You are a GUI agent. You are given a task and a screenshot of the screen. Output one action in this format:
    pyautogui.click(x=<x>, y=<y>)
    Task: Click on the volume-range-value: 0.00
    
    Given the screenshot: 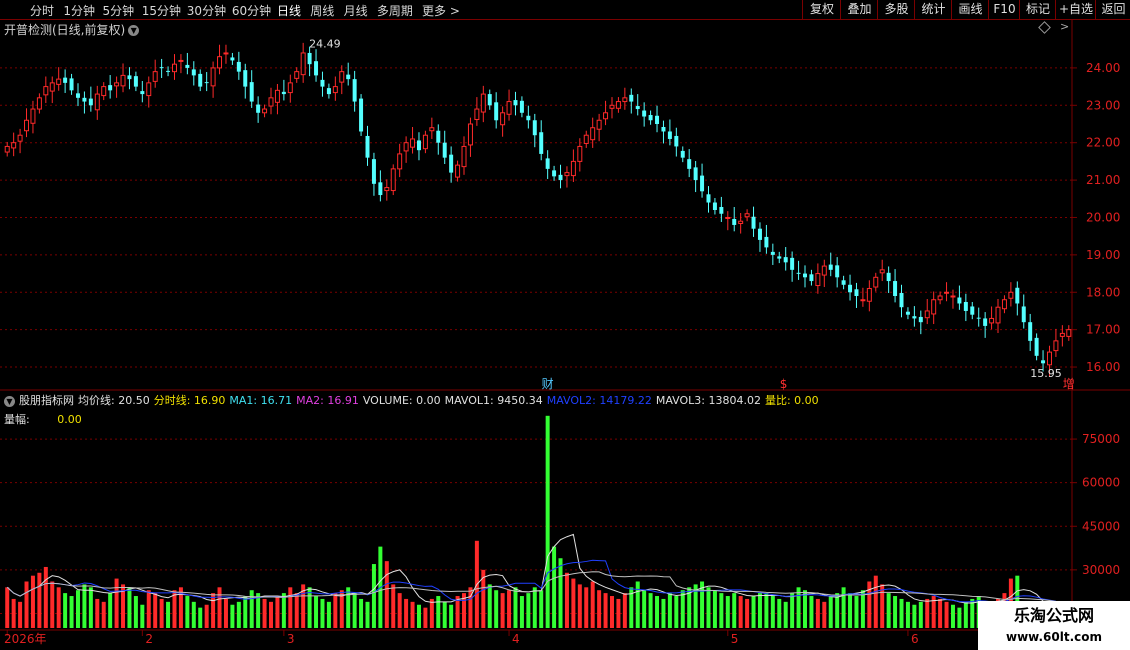 What is the action you would take?
    pyautogui.click(x=69, y=419)
    